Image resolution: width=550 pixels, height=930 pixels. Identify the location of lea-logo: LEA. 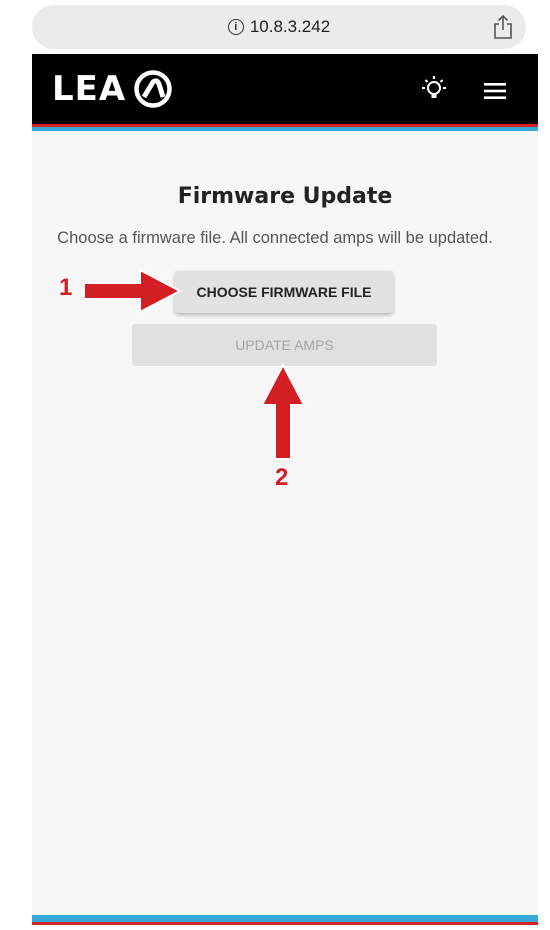
(112, 89).